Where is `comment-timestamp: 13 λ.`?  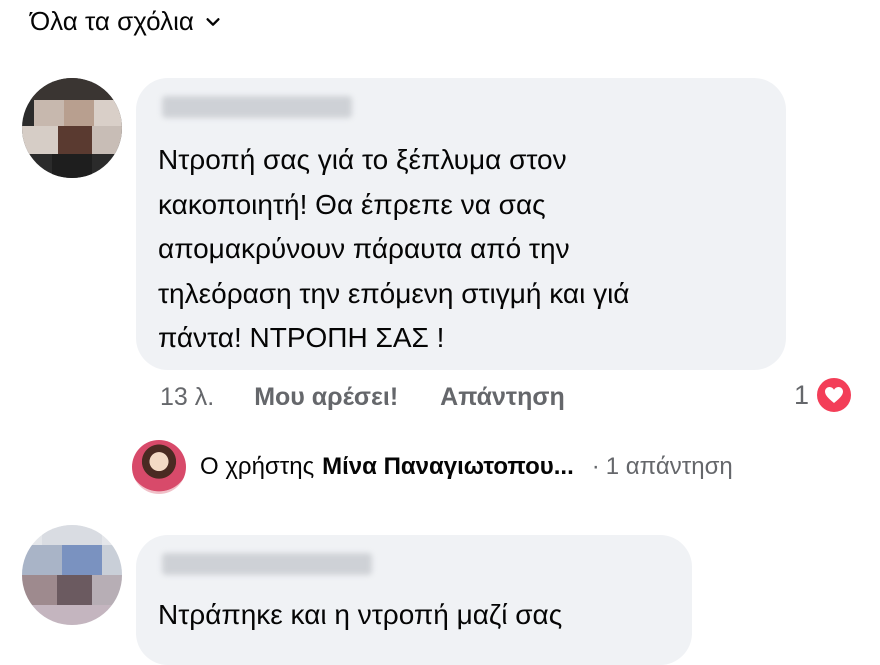
comment-timestamp: 13 λ. is located at coordinates (187, 397).